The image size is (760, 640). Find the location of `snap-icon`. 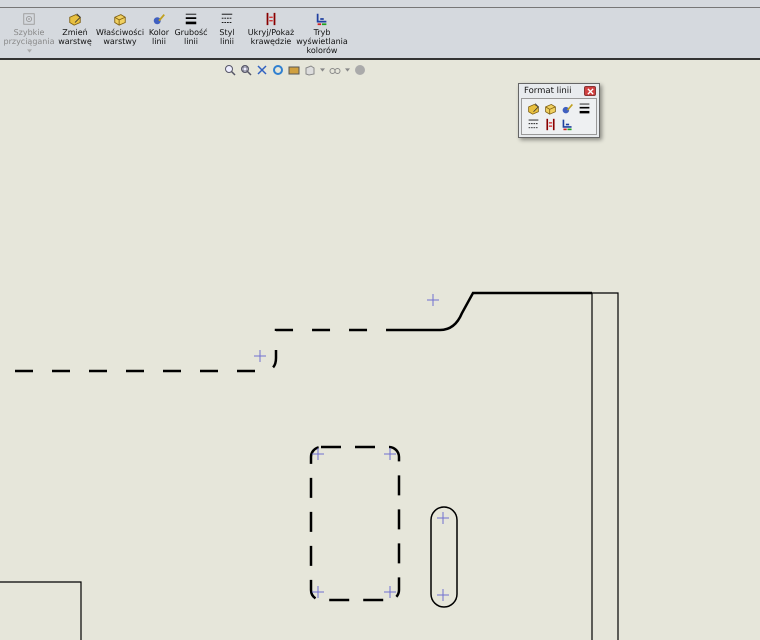

snap-icon is located at coordinates (29, 19).